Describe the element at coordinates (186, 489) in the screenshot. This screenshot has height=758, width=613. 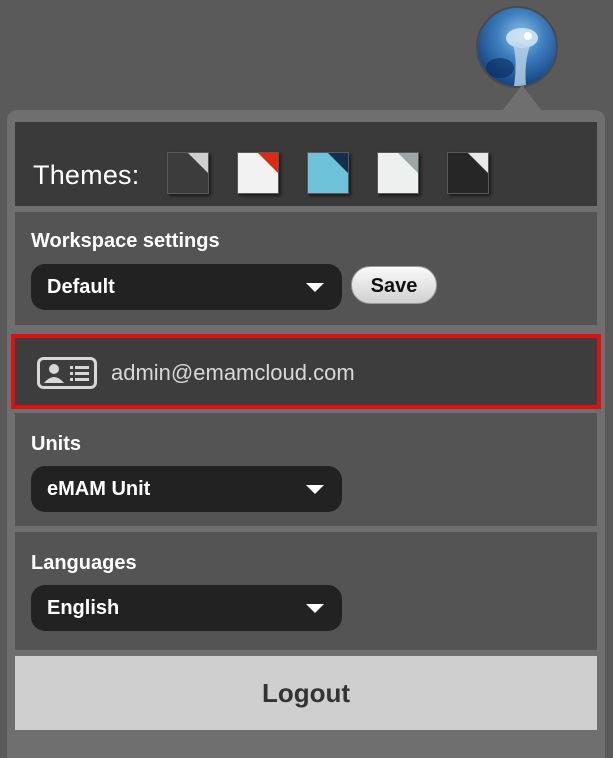
I see `units-select: eMAM Unit` at that location.